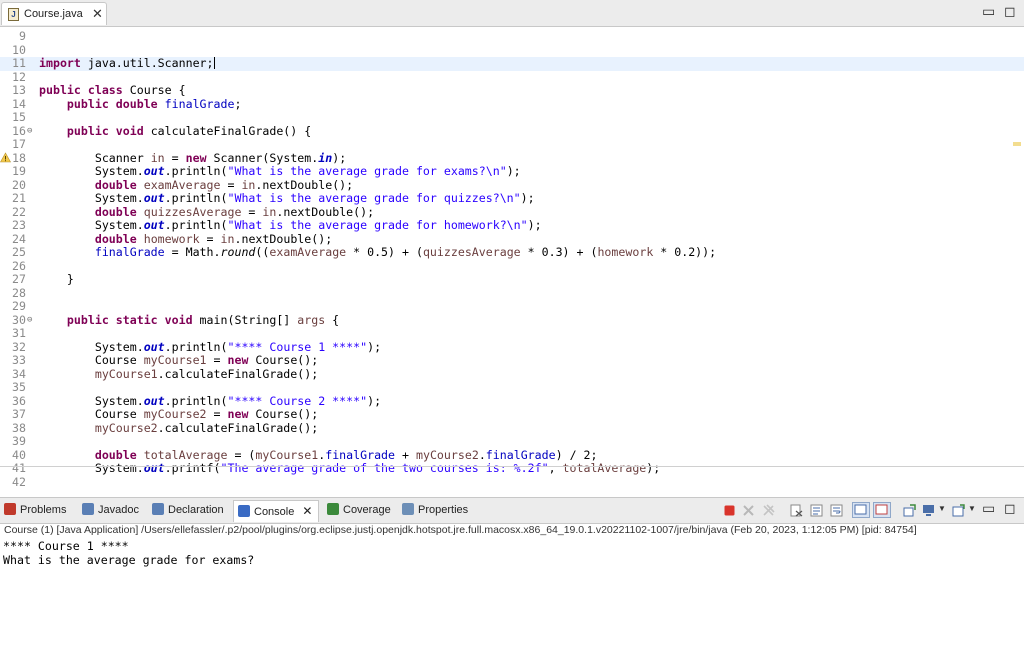 The height and width of the screenshot is (670, 1024). What do you see at coordinates (512, 294) in the screenshot?
I see `code-line: 28` at bounding box center [512, 294].